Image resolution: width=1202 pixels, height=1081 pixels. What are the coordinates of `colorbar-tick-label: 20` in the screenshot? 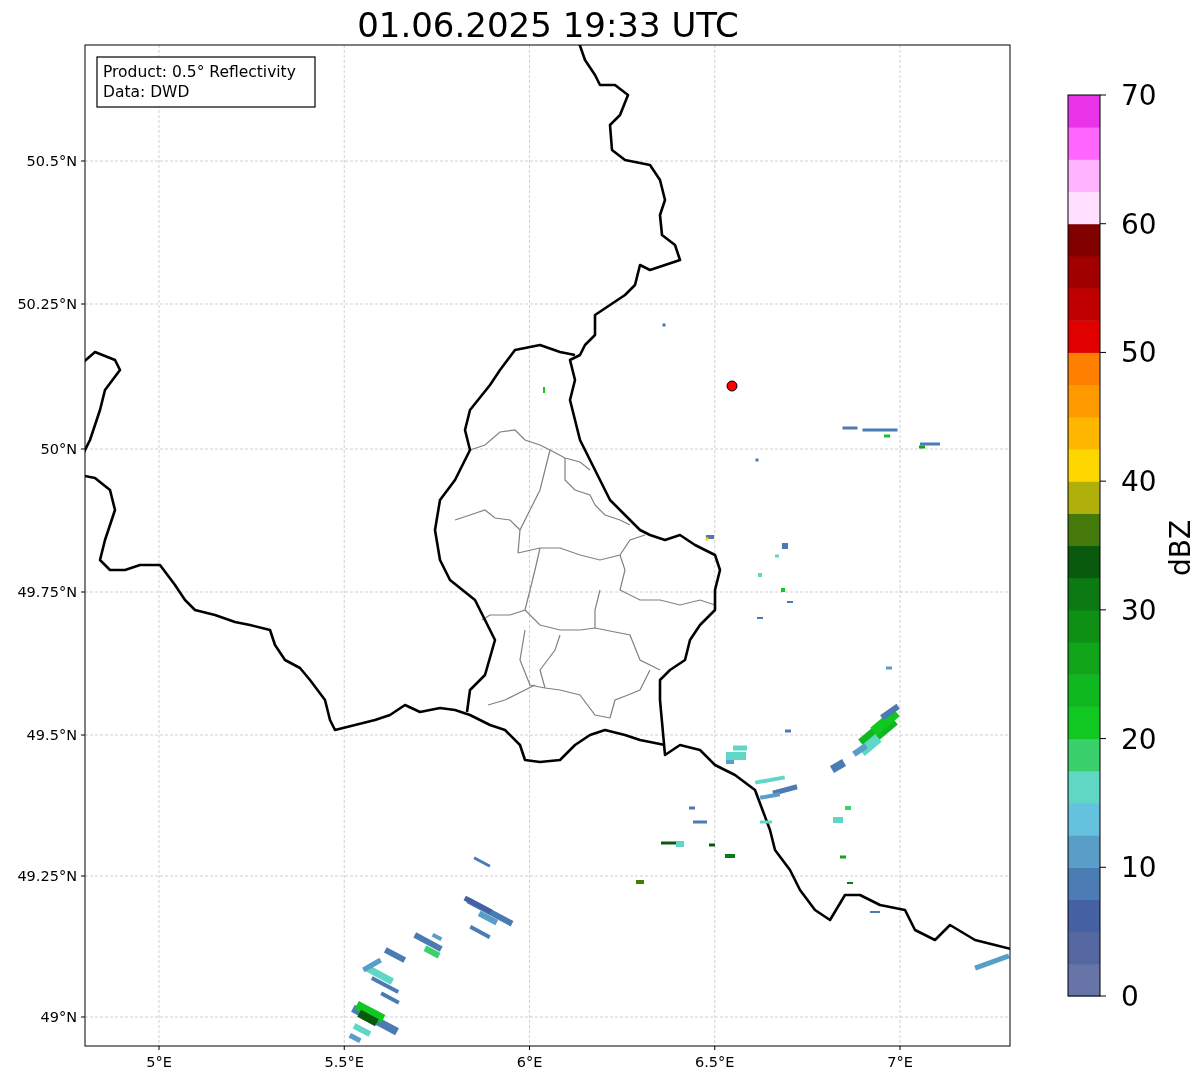 It's located at (1139, 739).